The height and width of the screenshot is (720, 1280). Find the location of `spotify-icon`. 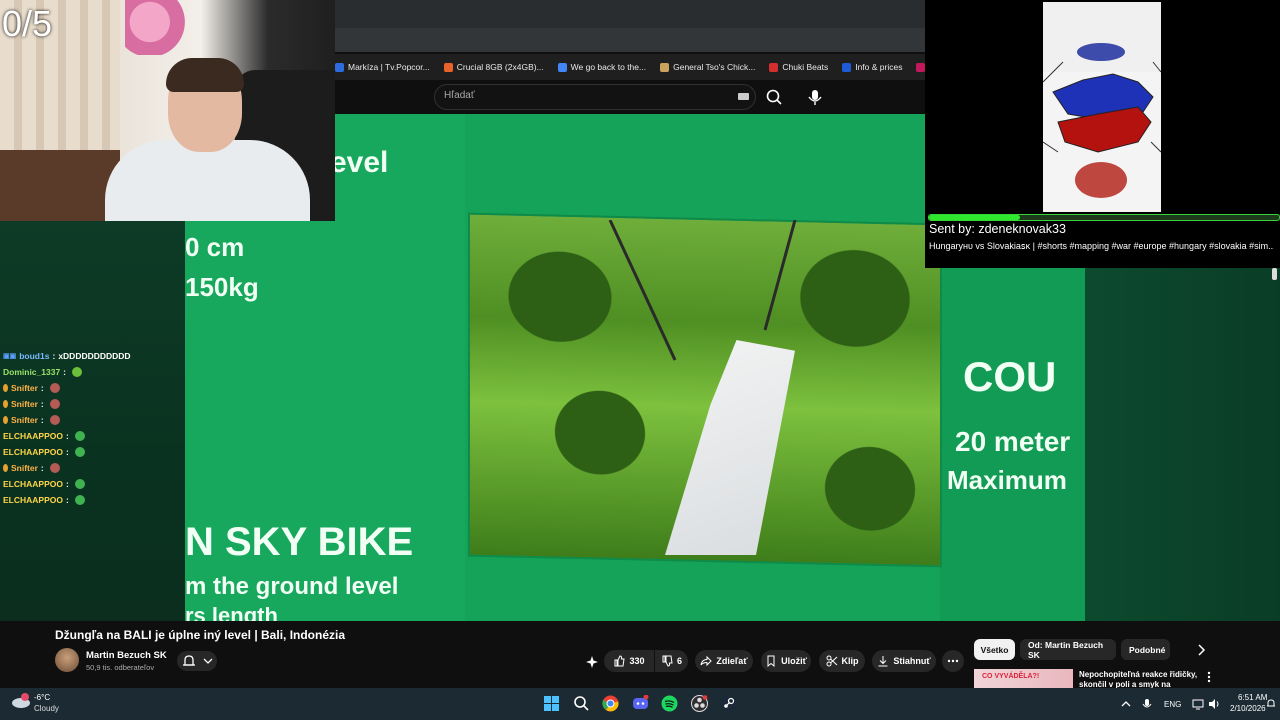

spotify-icon is located at coordinates (669, 703).